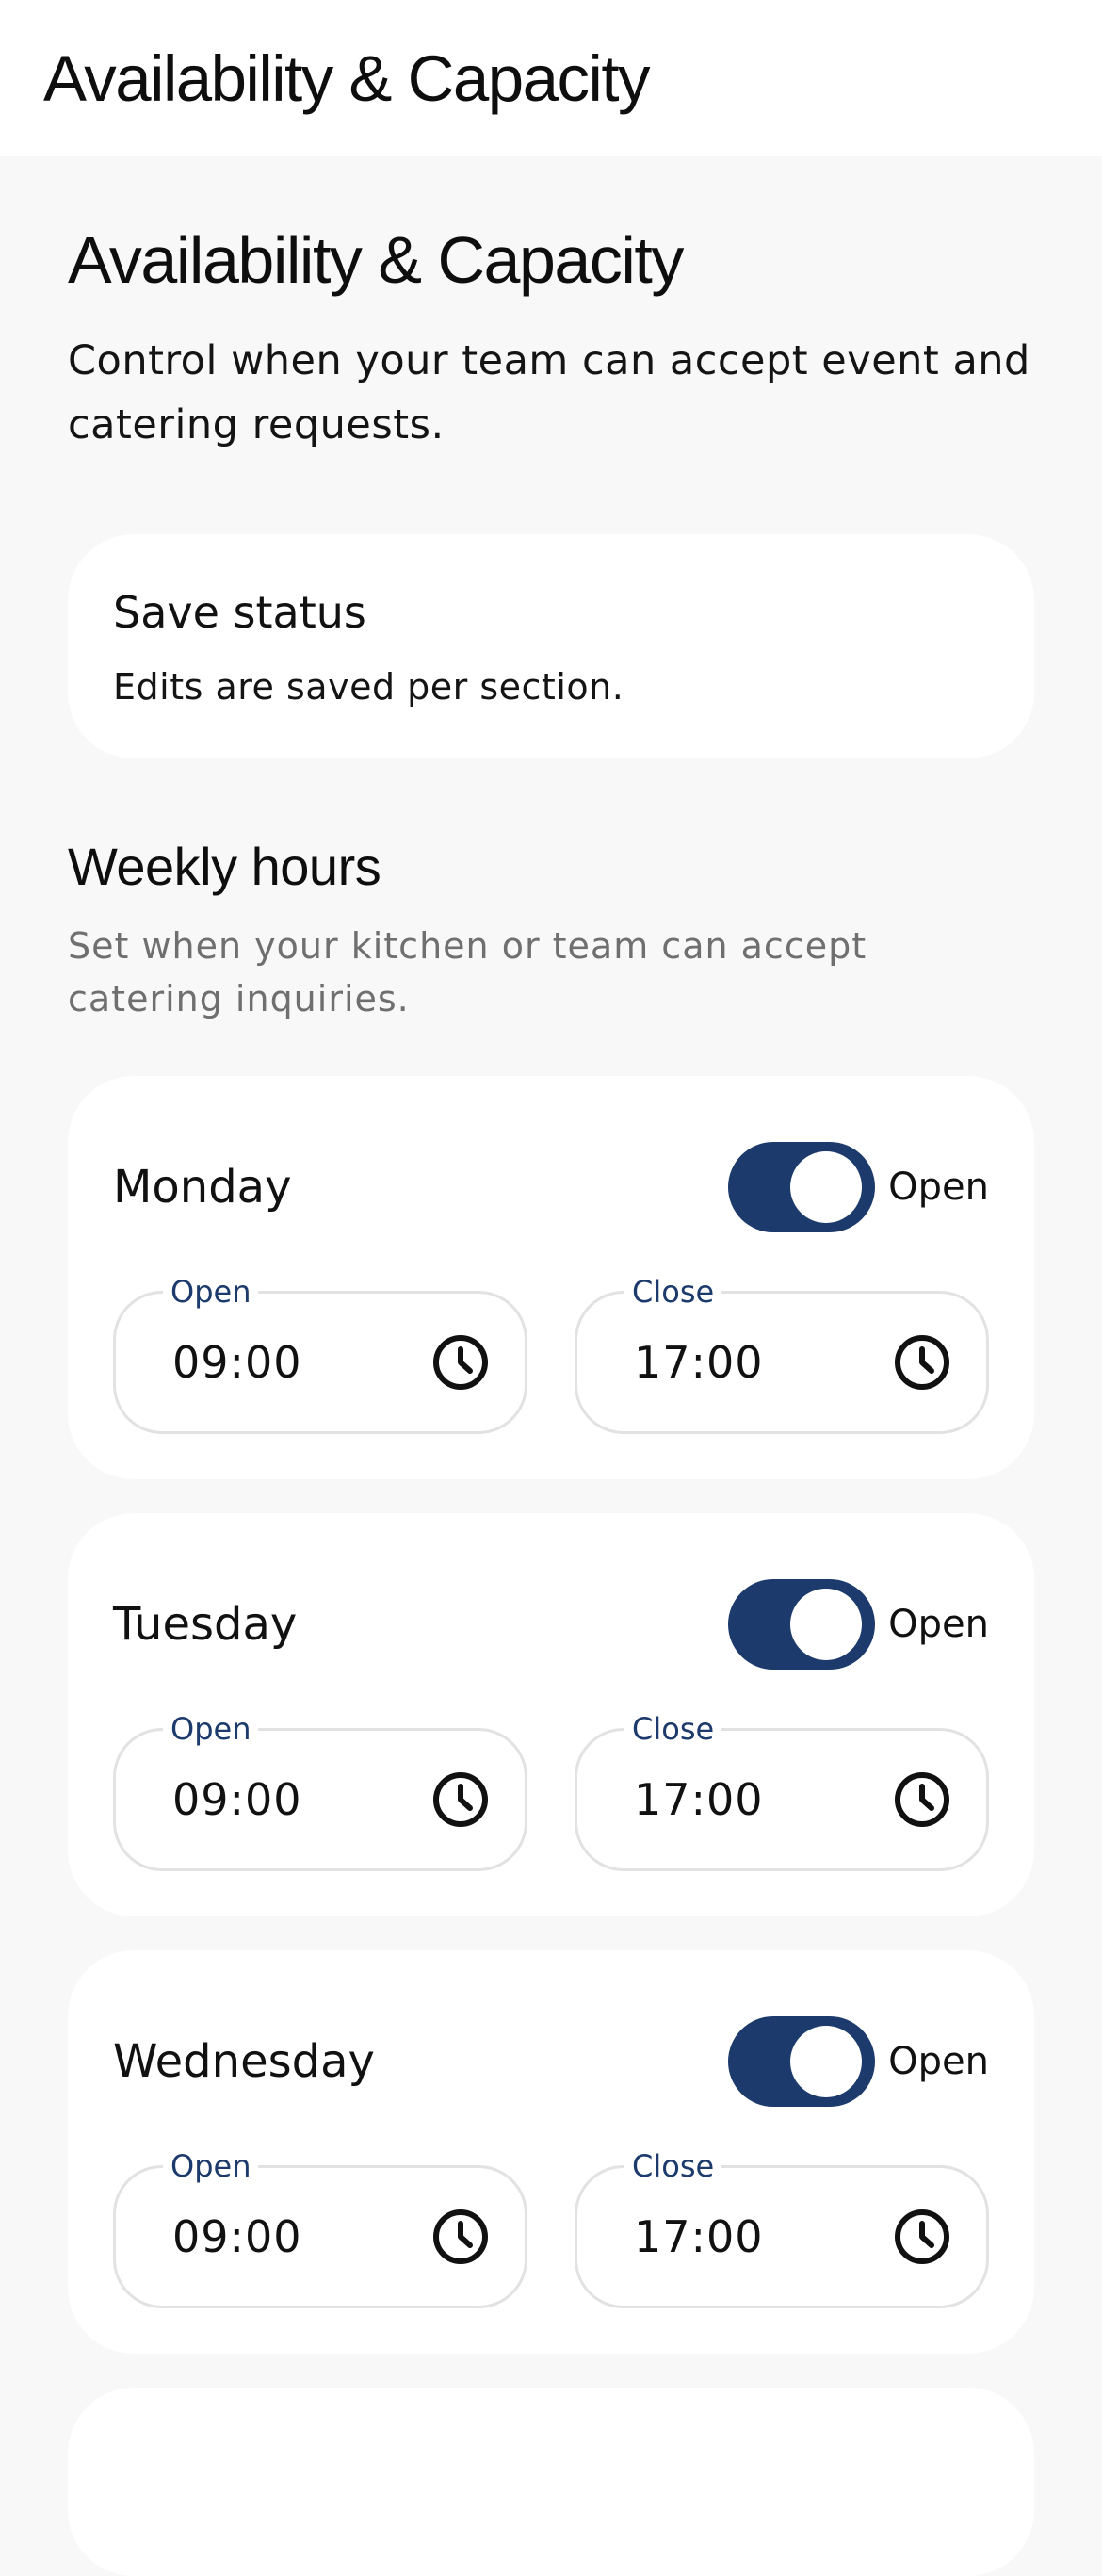 The height and width of the screenshot is (2576, 1102). I want to click on day-card-next-partial, so click(551, 2482).